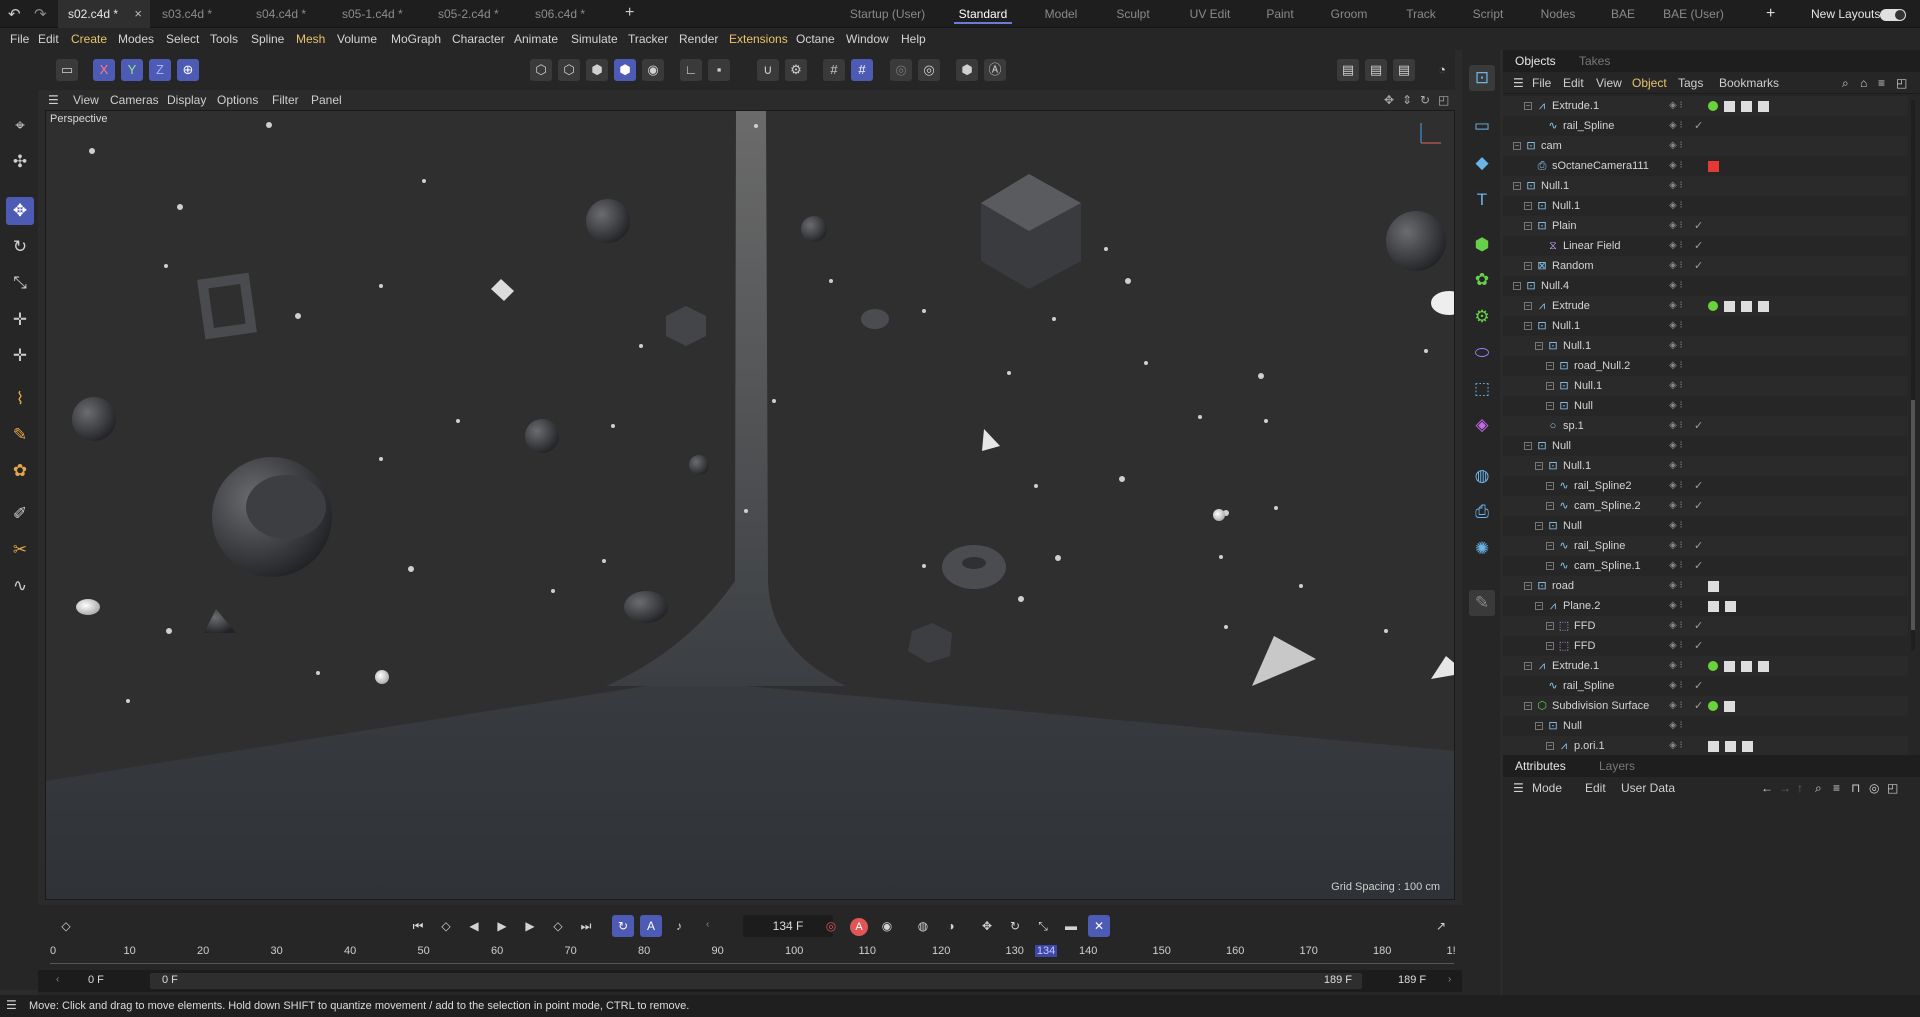  What do you see at coordinates (1705, 406) in the screenshot?
I see `object-row: − ⊡ Null ◈ ⁝` at bounding box center [1705, 406].